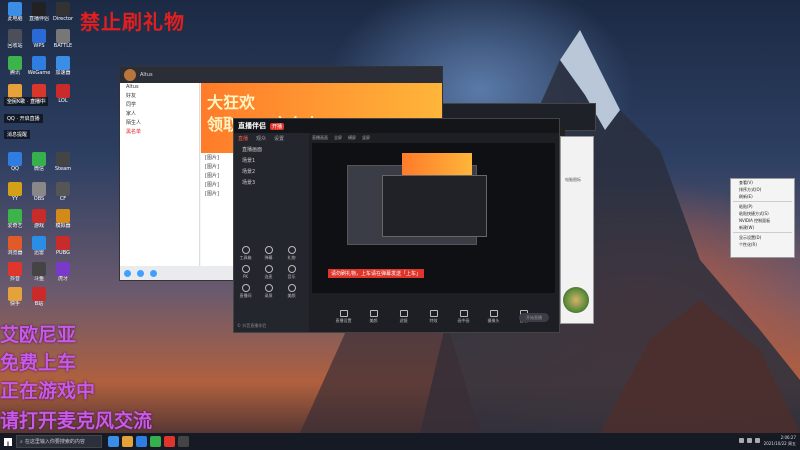 This screenshot has height=450, width=800. Describe the element at coordinates (338, 139) in the screenshot. I see `preview-tab: 全屏` at that location.